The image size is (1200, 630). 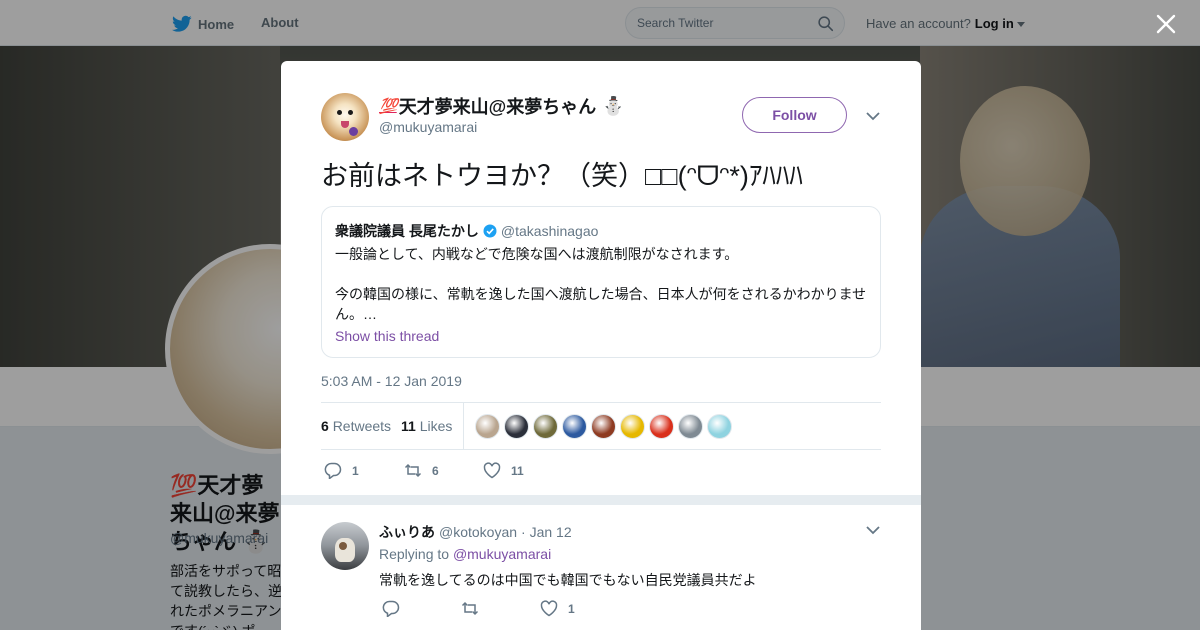 I want to click on reply-header: ふぃりあ @kotokoyan · Jan 12, so click(x=475, y=532).